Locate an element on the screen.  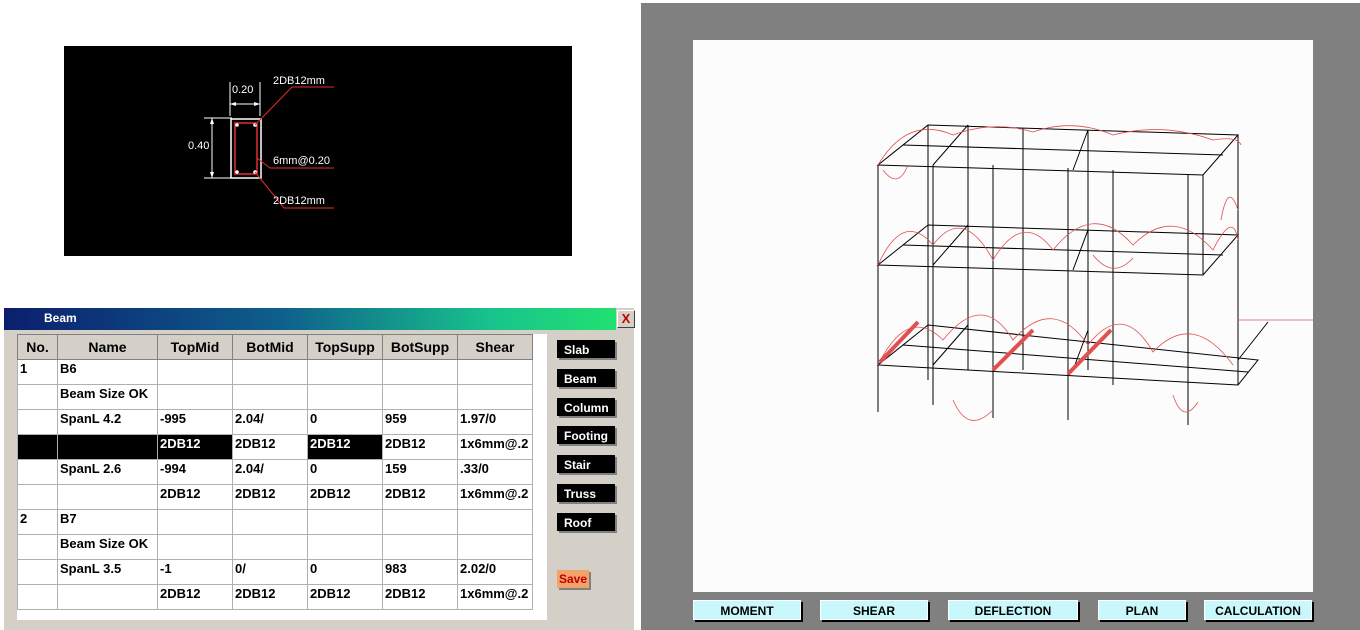
table-cell: SpanL 4.2 is located at coordinates (107, 422).